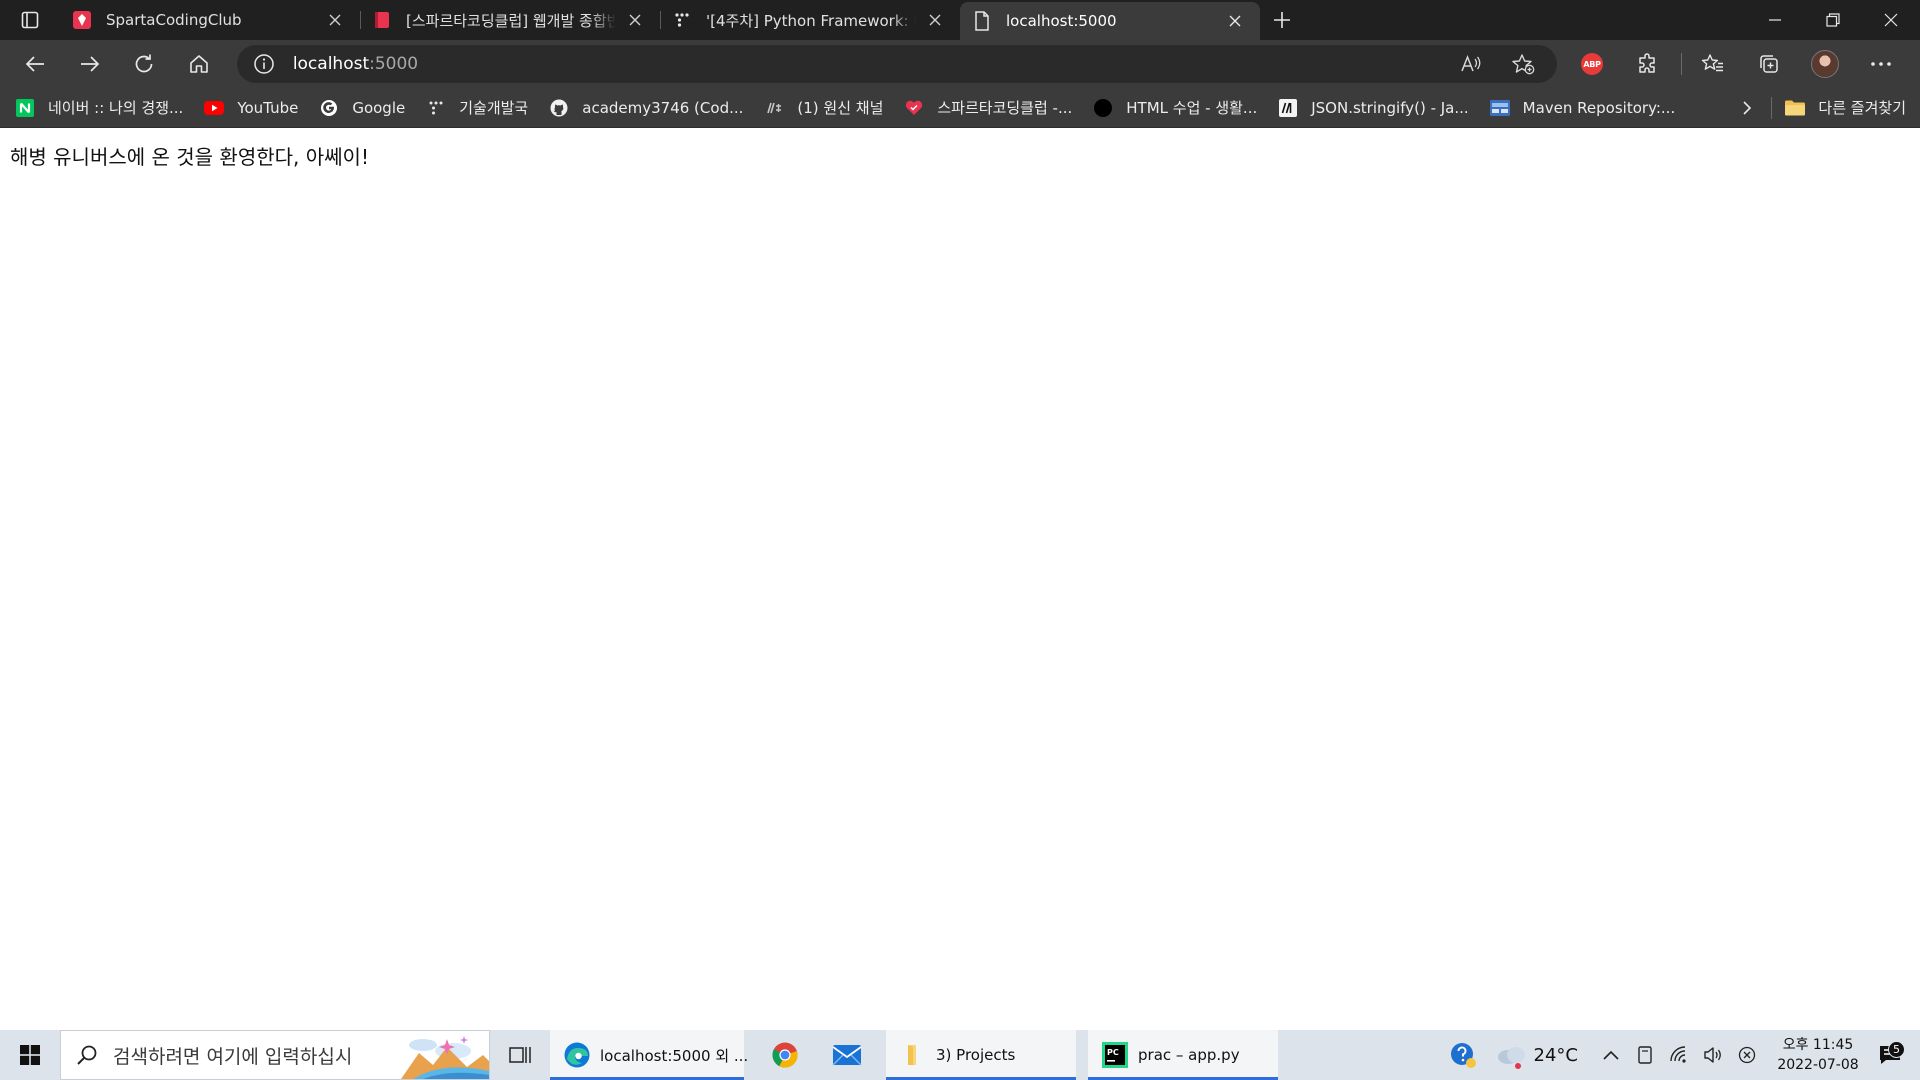  I want to click on profile-button, so click(1825, 64).